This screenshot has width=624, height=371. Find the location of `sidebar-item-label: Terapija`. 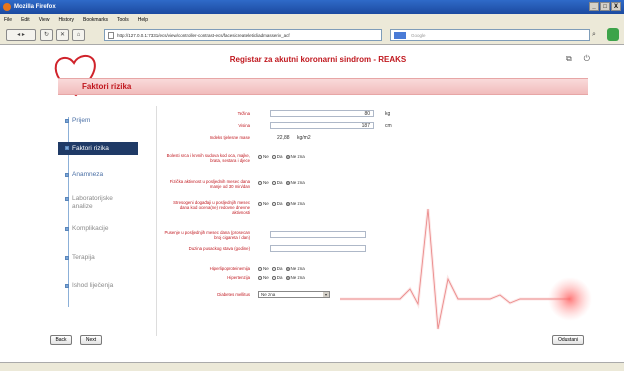

sidebar-item-label: Terapija is located at coordinates (83, 257).